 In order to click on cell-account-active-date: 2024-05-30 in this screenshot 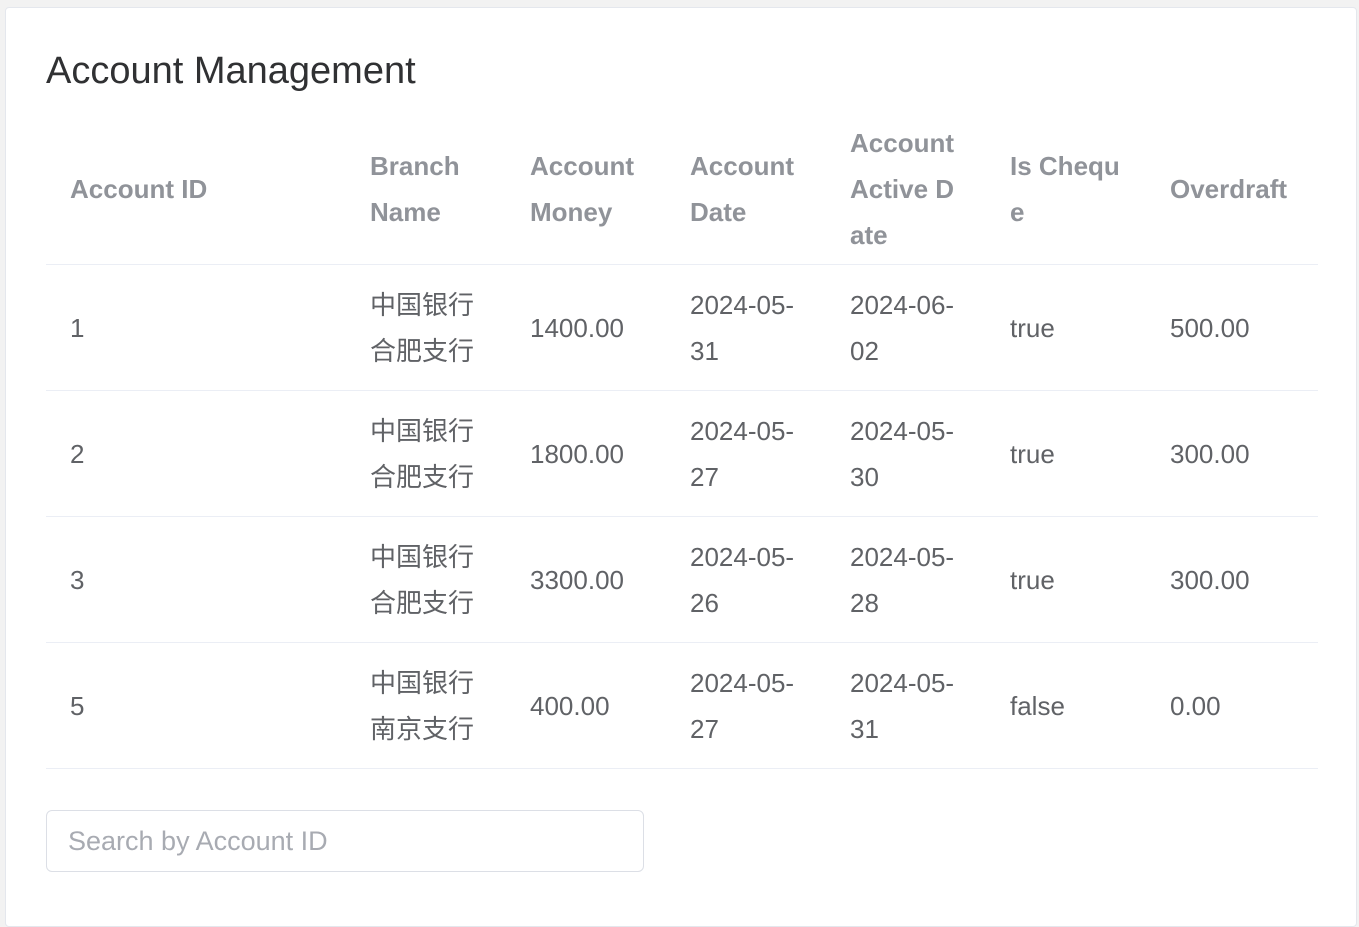, I will do `click(906, 453)`.